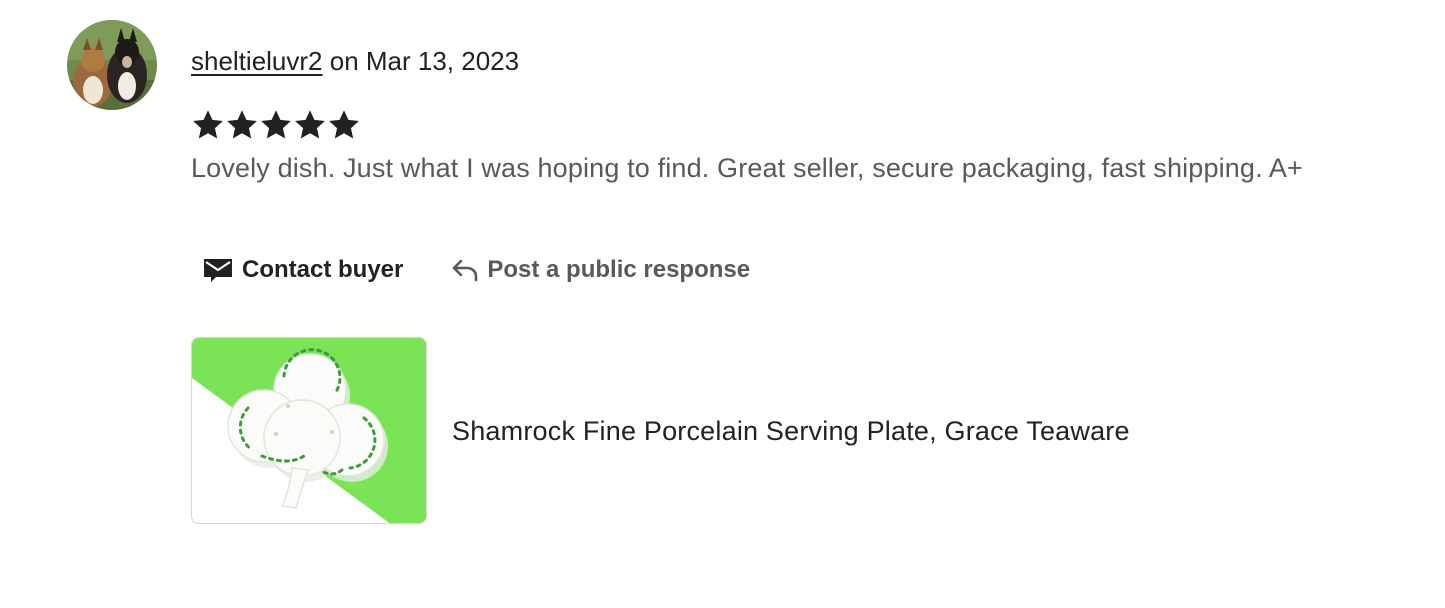  I want to click on contact-buyer-label: Contact buyer, so click(323, 269).